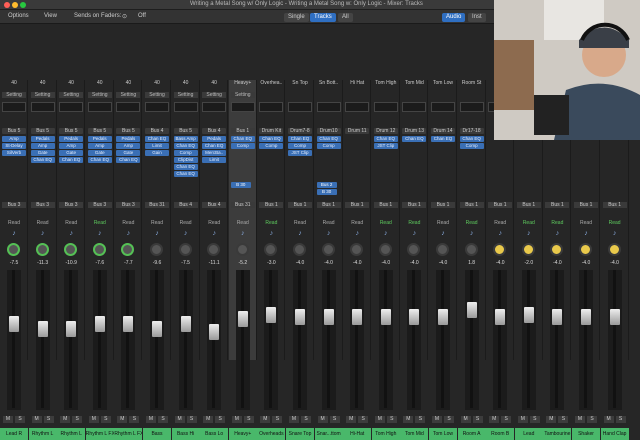 The height and width of the screenshot is (440, 640). I want to click on plugin-slot: Pedals, so click(42, 139).